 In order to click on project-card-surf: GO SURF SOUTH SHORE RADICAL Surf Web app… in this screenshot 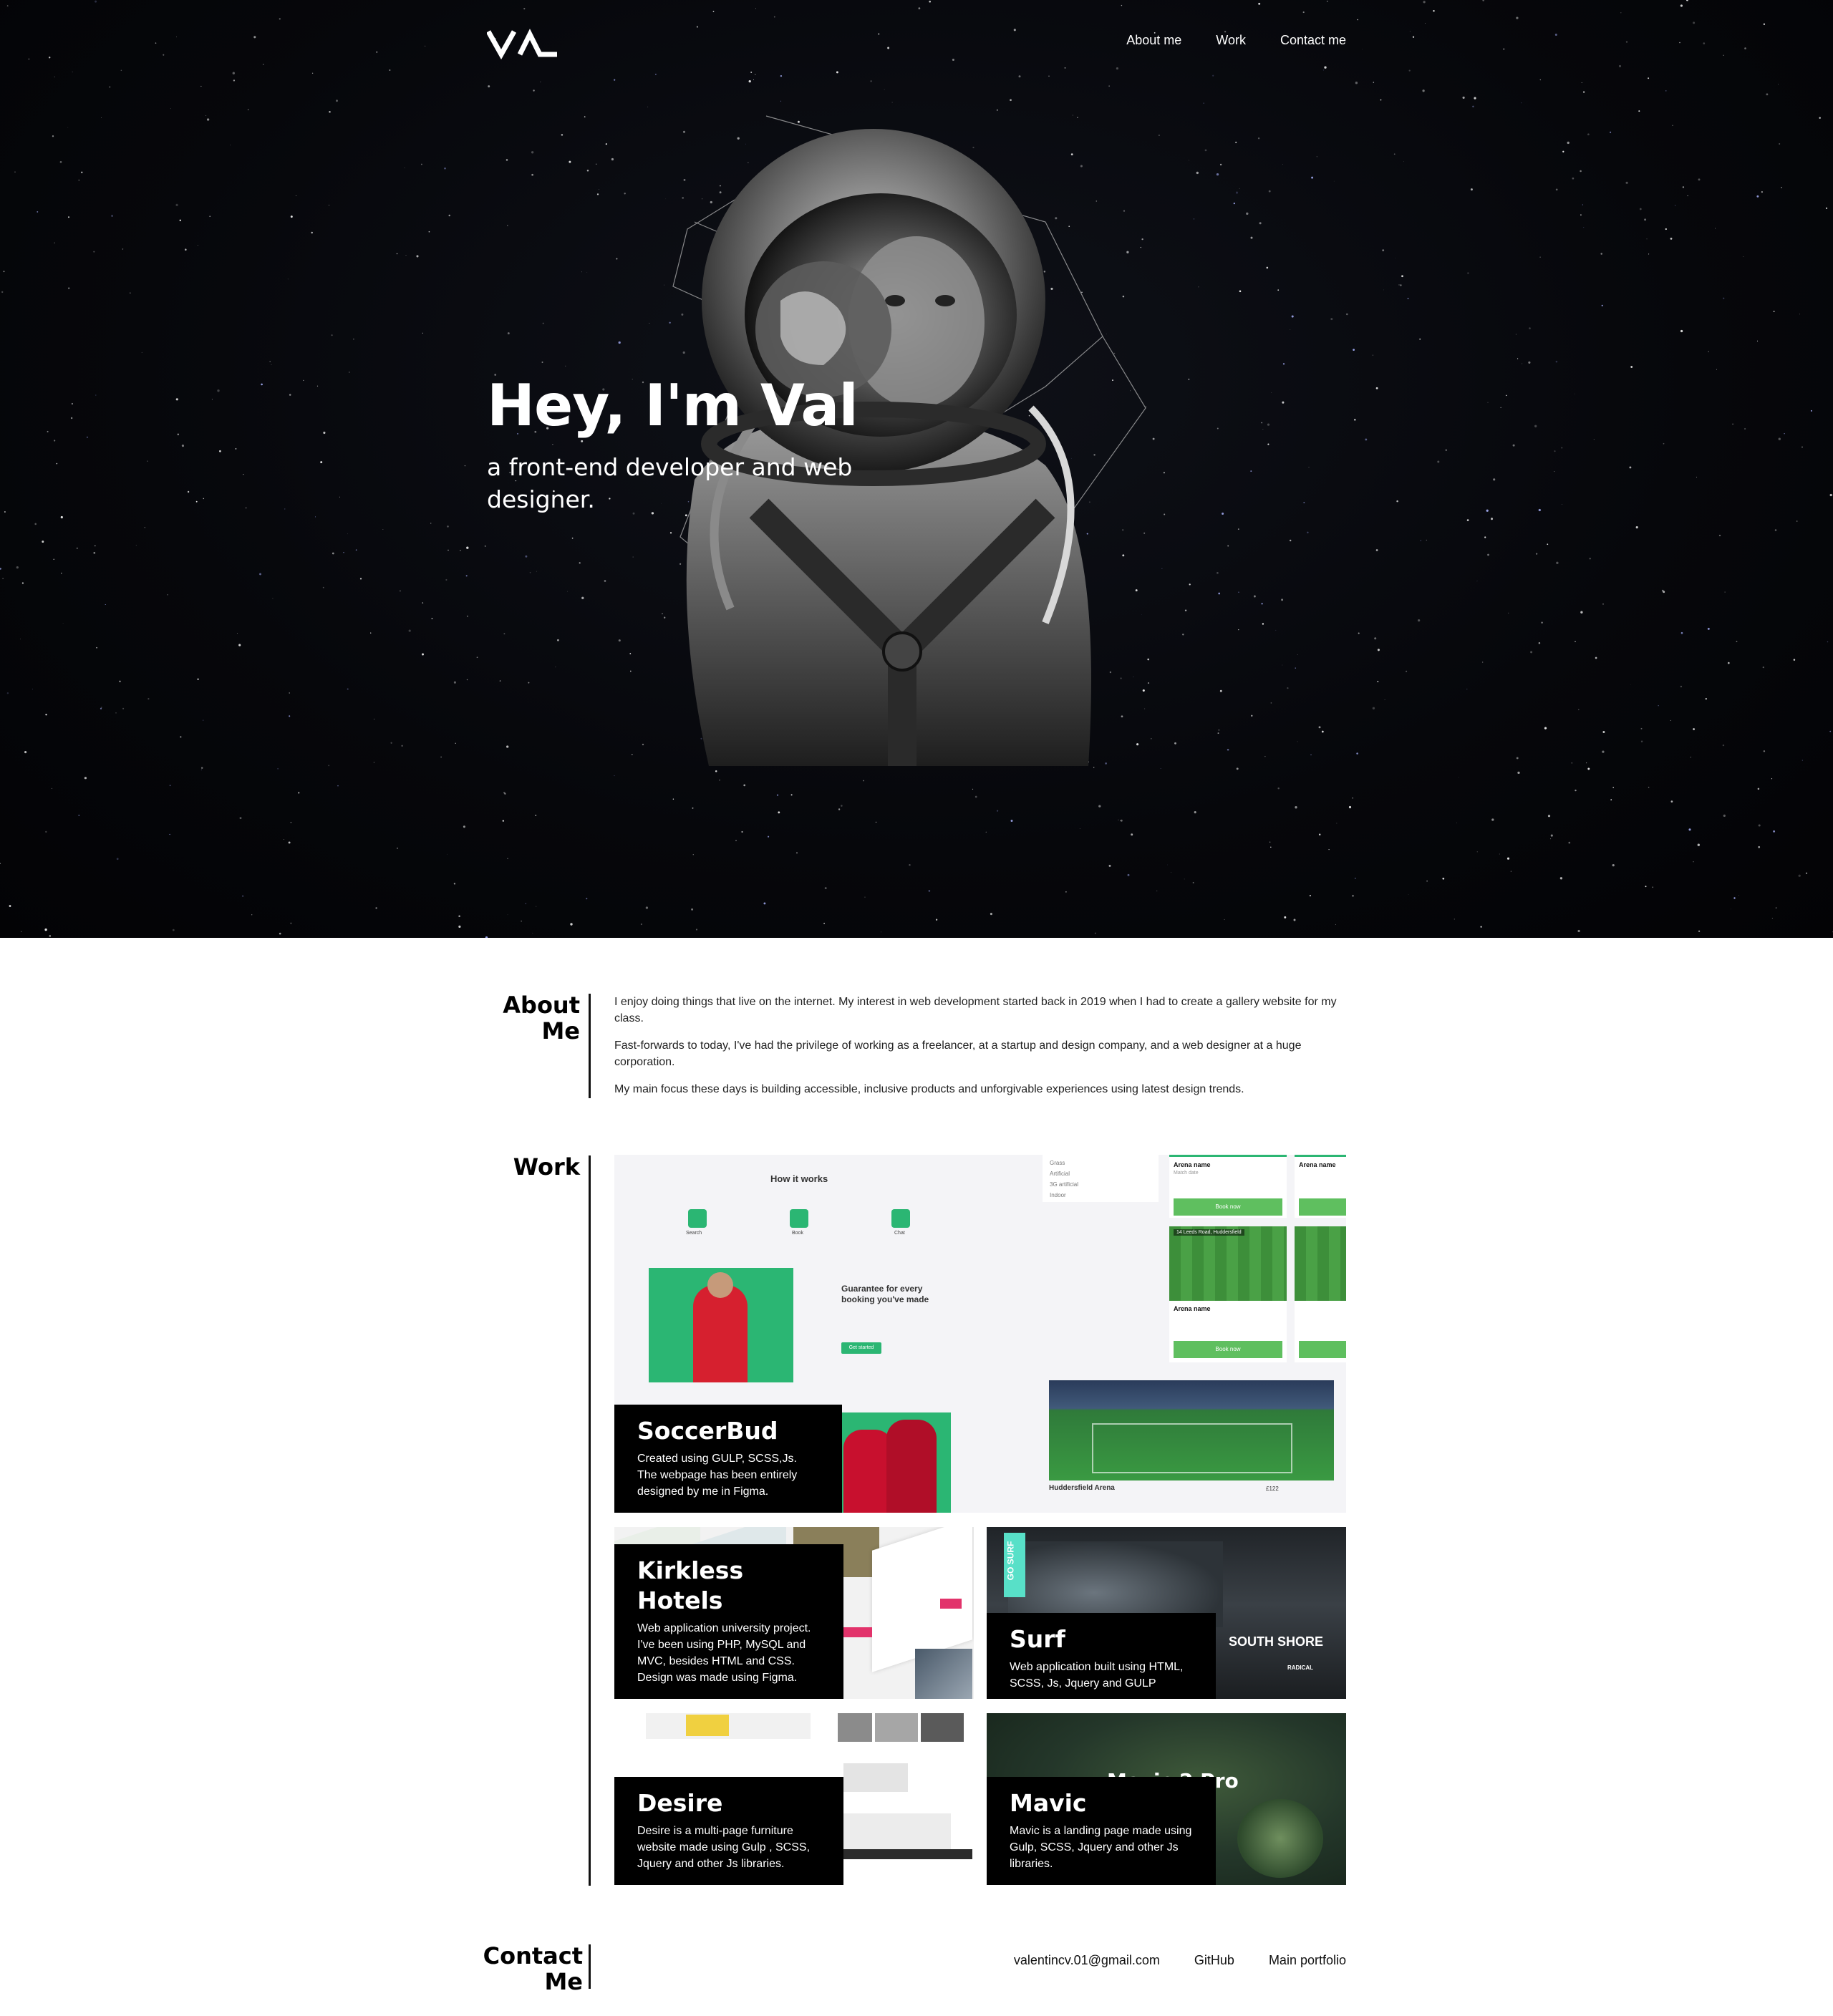, I will do `click(1167, 1613)`.